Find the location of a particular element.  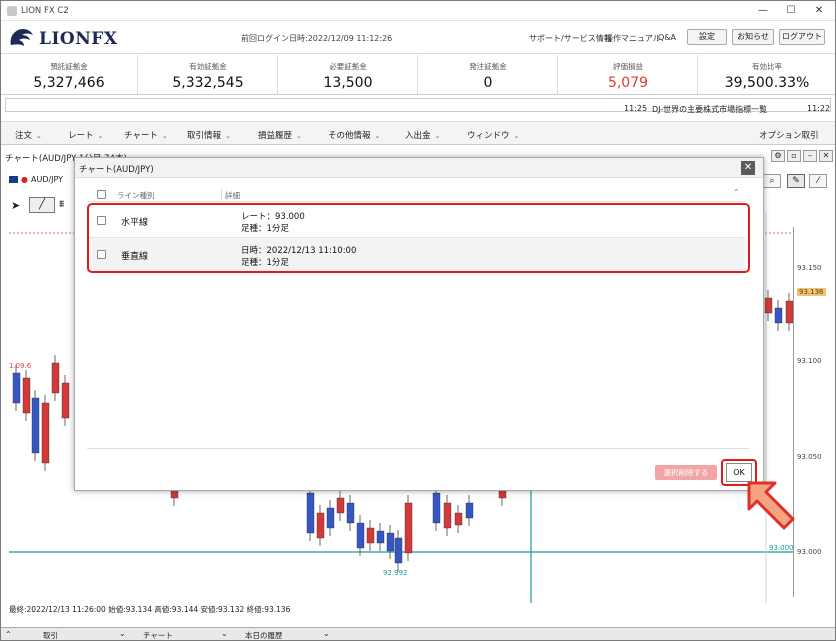

summary-value: 5,332,545 is located at coordinates (208, 83).